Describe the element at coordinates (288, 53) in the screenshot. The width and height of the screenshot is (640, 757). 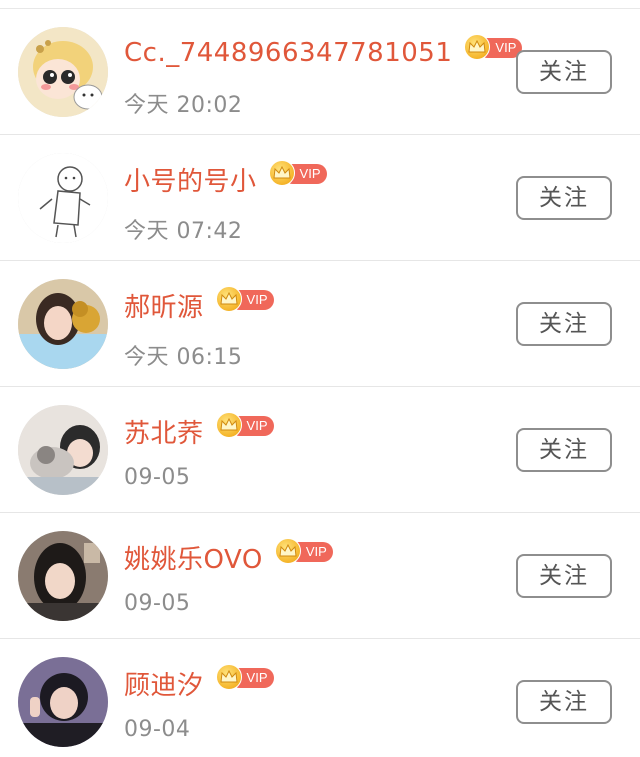
I see `user-name: Cc._7448966347781051` at that location.